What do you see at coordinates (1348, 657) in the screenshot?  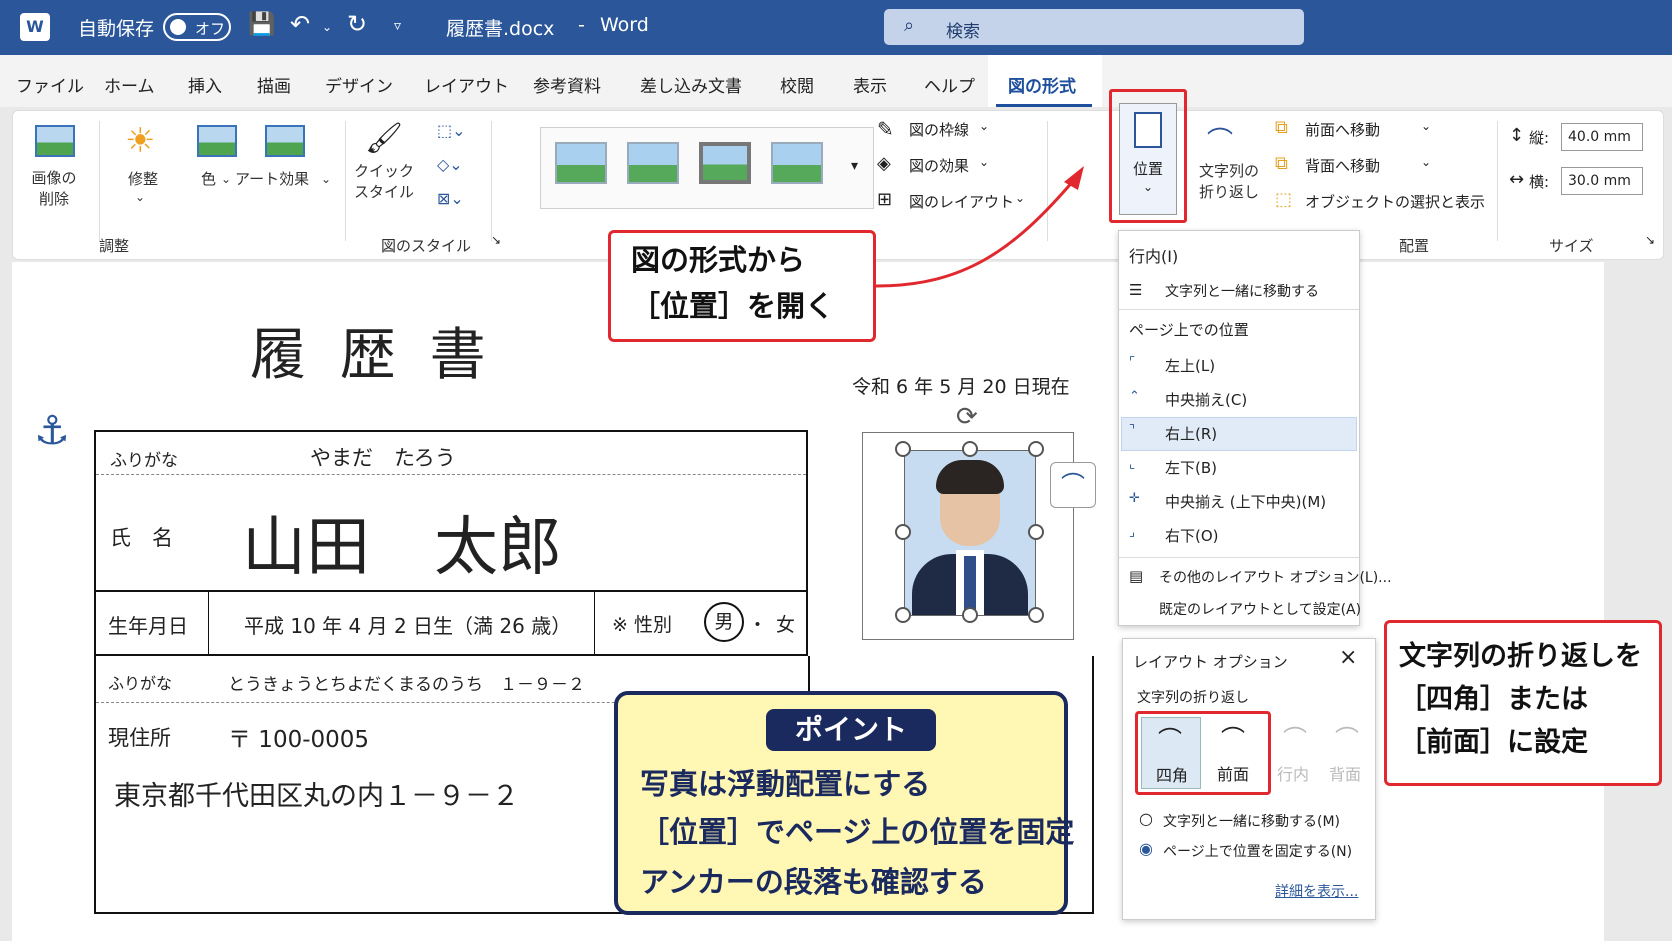 I see `close-icon: ×` at bounding box center [1348, 657].